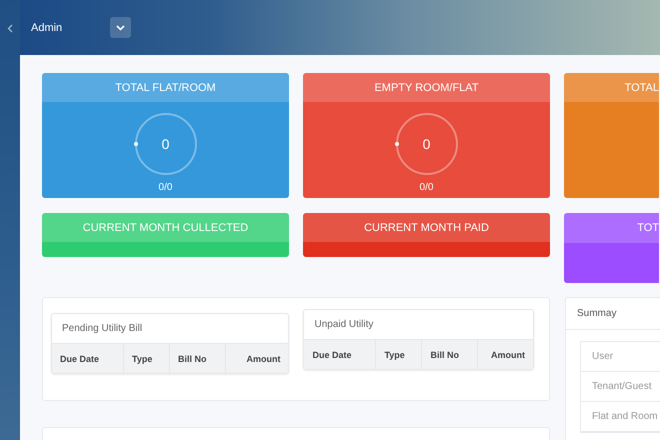 The width and height of the screenshot is (660, 440). Describe the element at coordinates (165, 227) in the screenshot. I see `card-title: CURRENT MONTH CULLECTED` at that location.